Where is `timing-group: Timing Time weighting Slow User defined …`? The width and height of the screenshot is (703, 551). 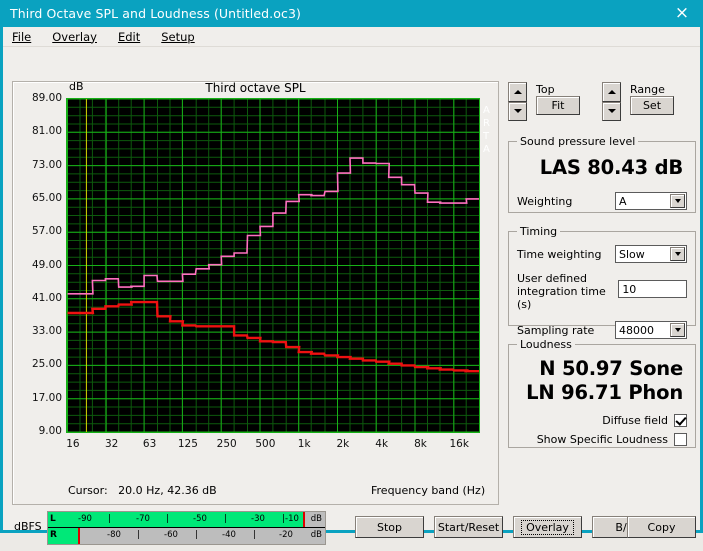 timing-group: Timing Time weighting Slow User defined … is located at coordinates (602, 282).